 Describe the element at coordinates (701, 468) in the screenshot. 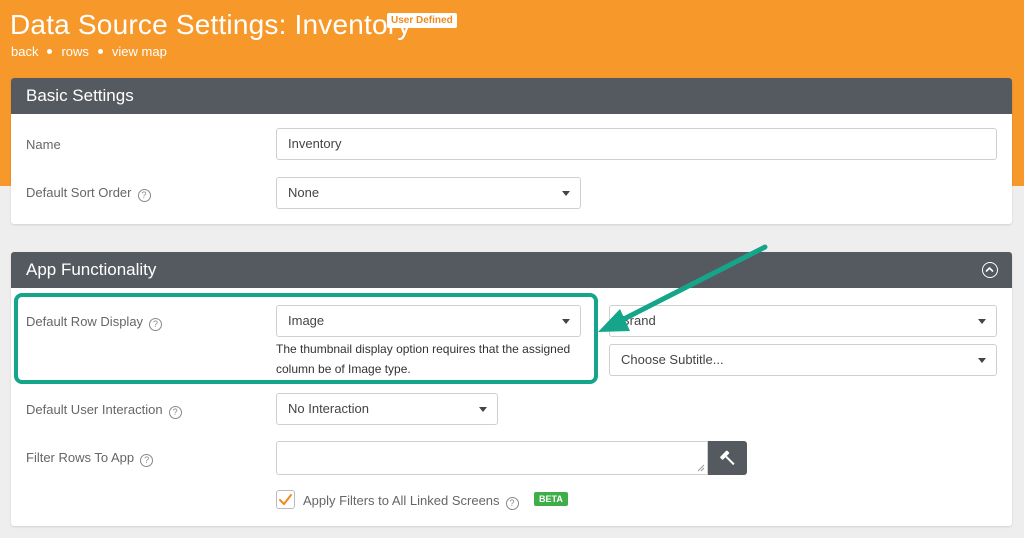

I see `resize-grip-icon` at that location.